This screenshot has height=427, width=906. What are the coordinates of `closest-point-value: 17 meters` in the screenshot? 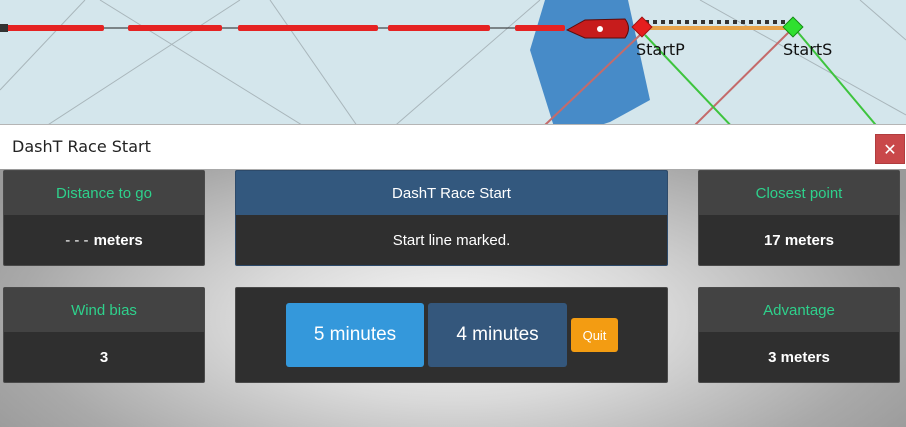 It's located at (799, 240).